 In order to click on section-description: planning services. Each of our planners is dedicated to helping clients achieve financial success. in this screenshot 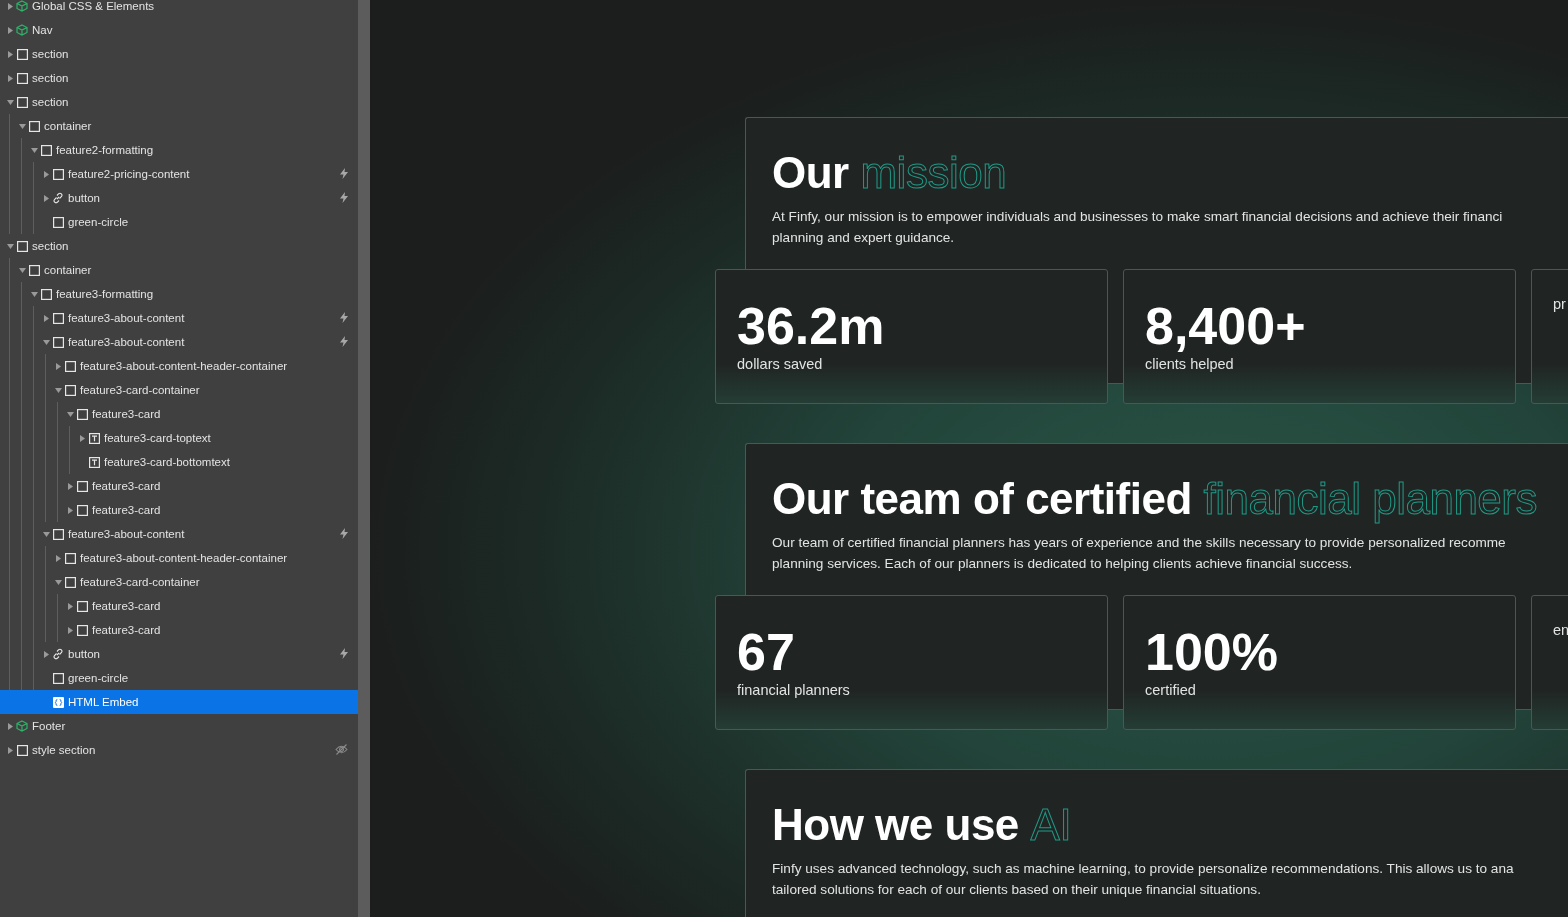, I will do `click(1062, 564)`.